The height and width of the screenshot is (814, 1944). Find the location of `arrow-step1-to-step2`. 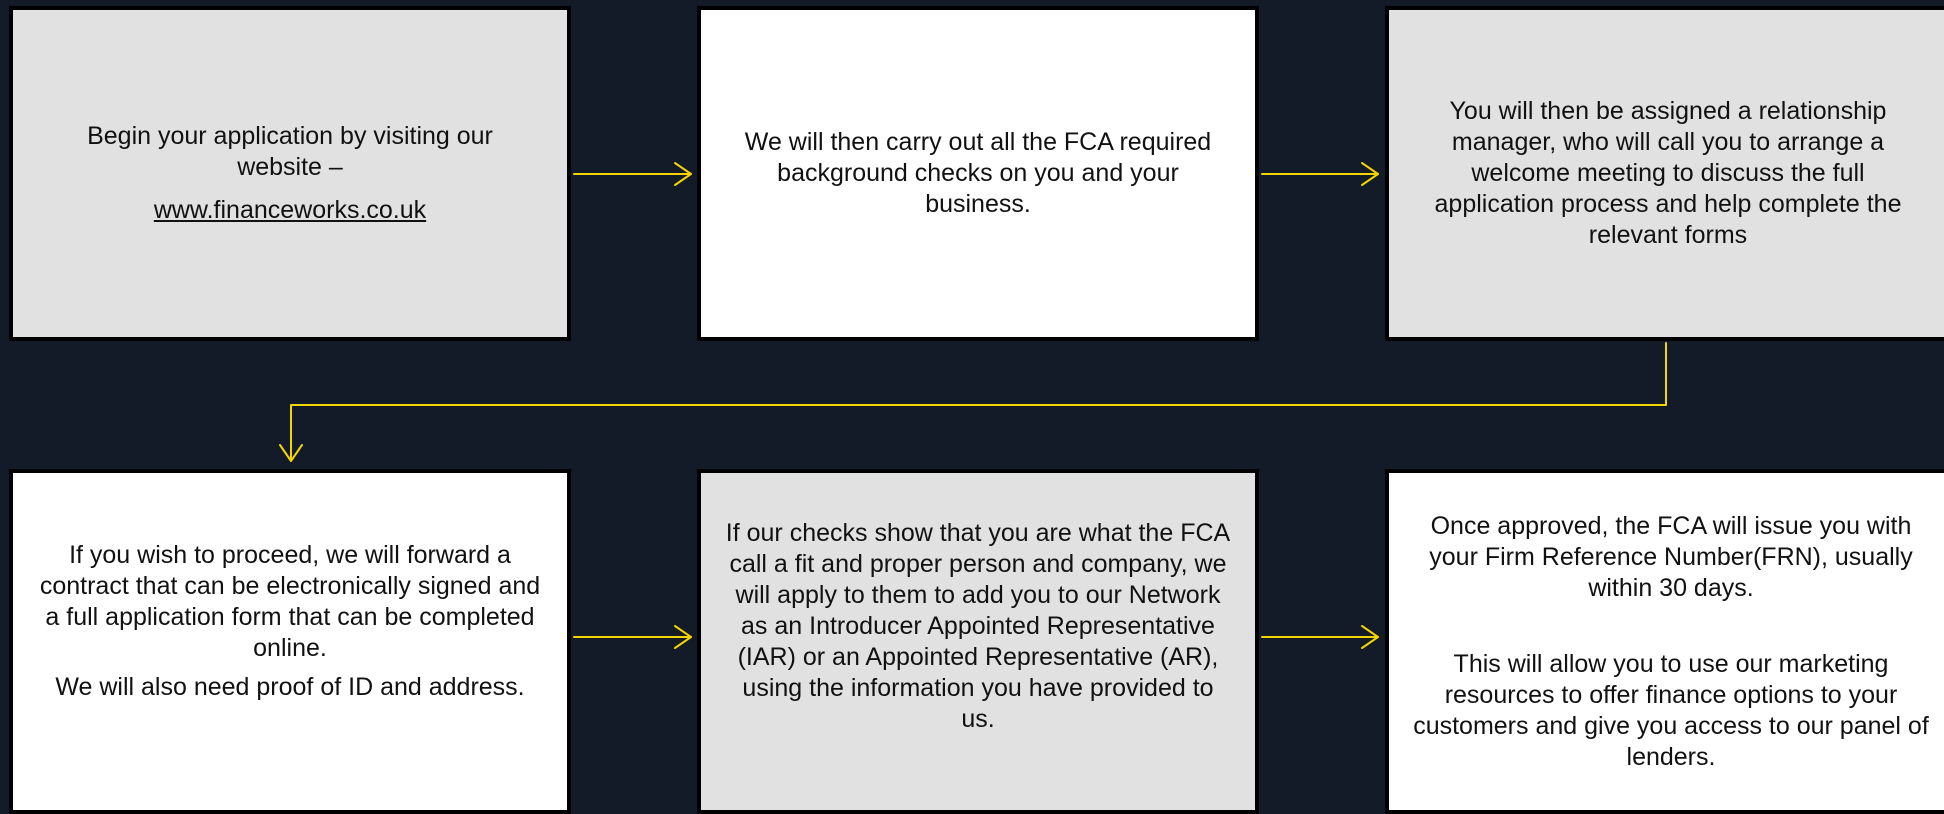

arrow-step1-to-step2 is located at coordinates (632, 174).